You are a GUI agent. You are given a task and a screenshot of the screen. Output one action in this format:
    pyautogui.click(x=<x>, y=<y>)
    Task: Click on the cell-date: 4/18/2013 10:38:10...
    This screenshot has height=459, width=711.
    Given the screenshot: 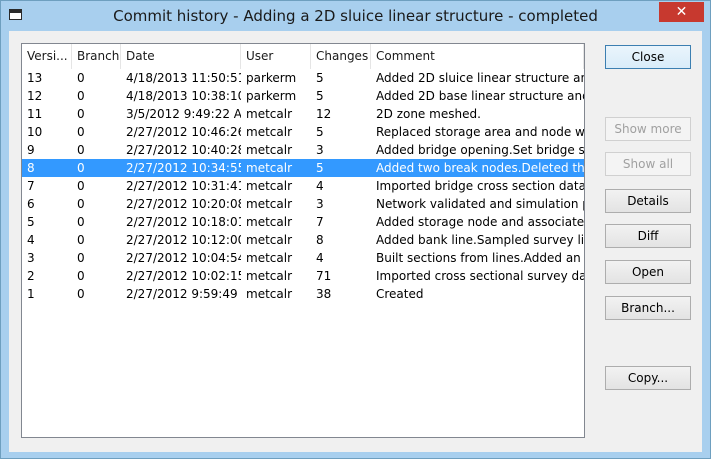 What is the action you would take?
    pyautogui.click(x=183, y=96)
    